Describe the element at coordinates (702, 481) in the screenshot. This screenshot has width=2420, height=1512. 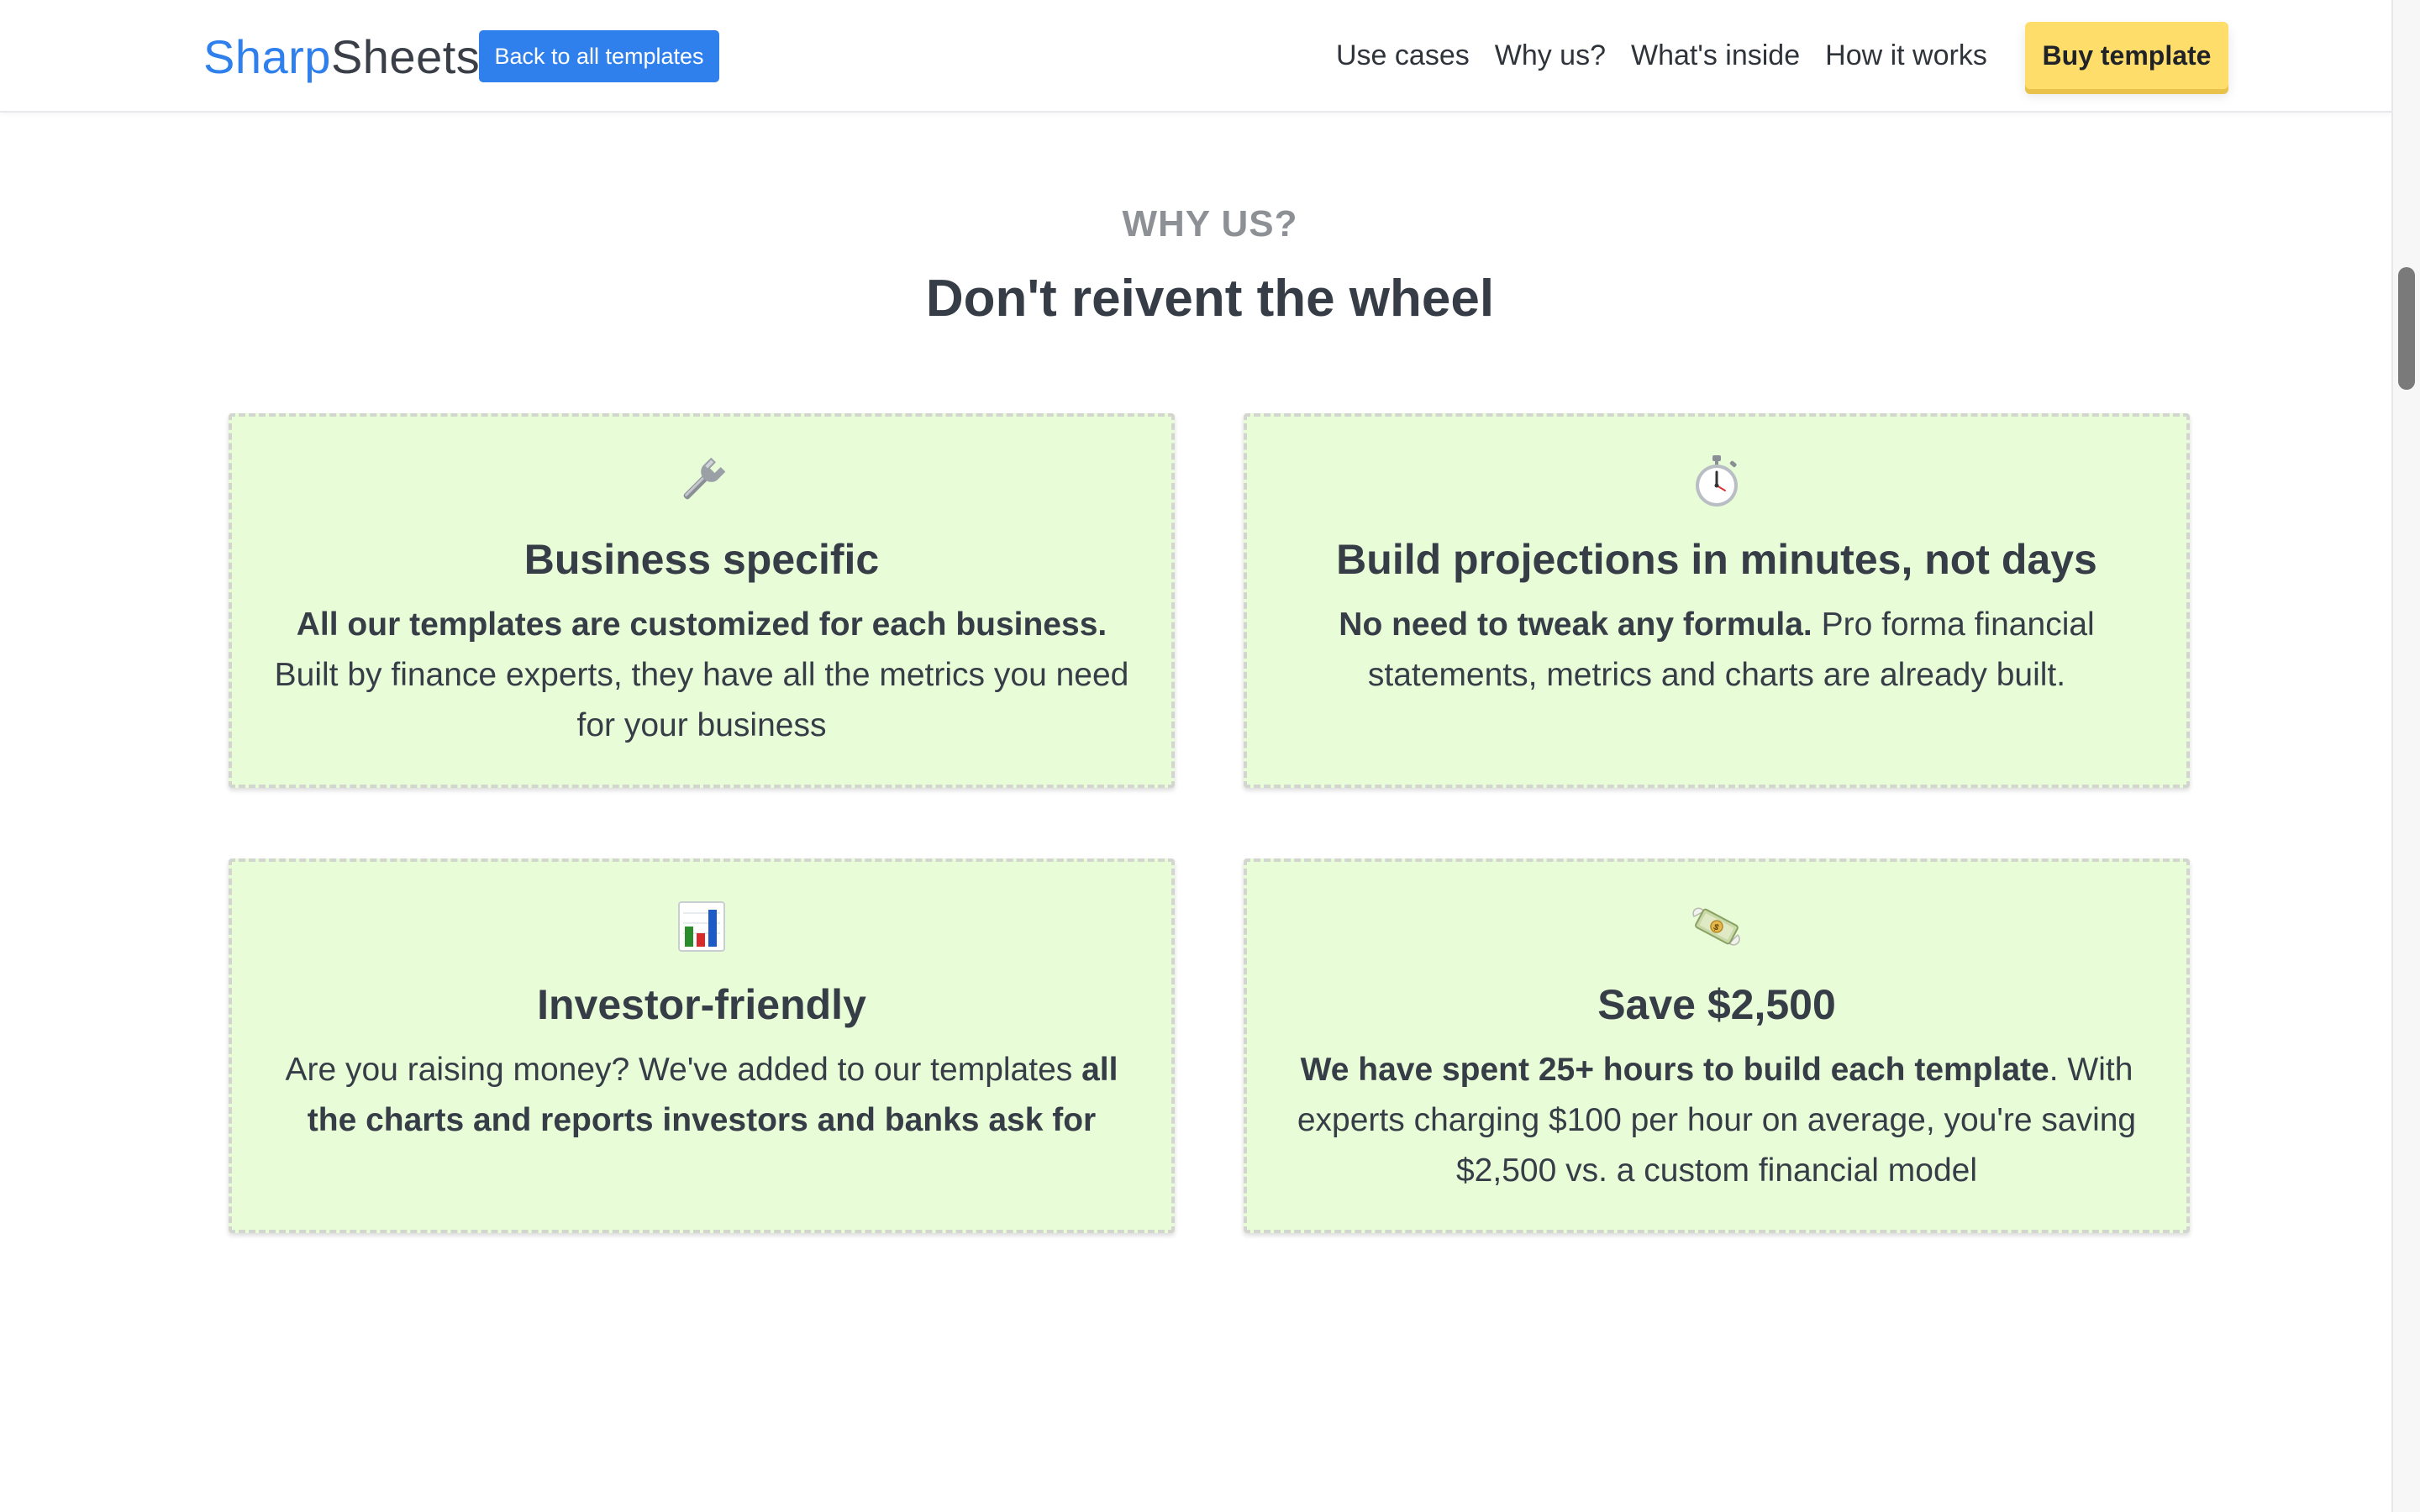
I see `wrench-icon` at that location.